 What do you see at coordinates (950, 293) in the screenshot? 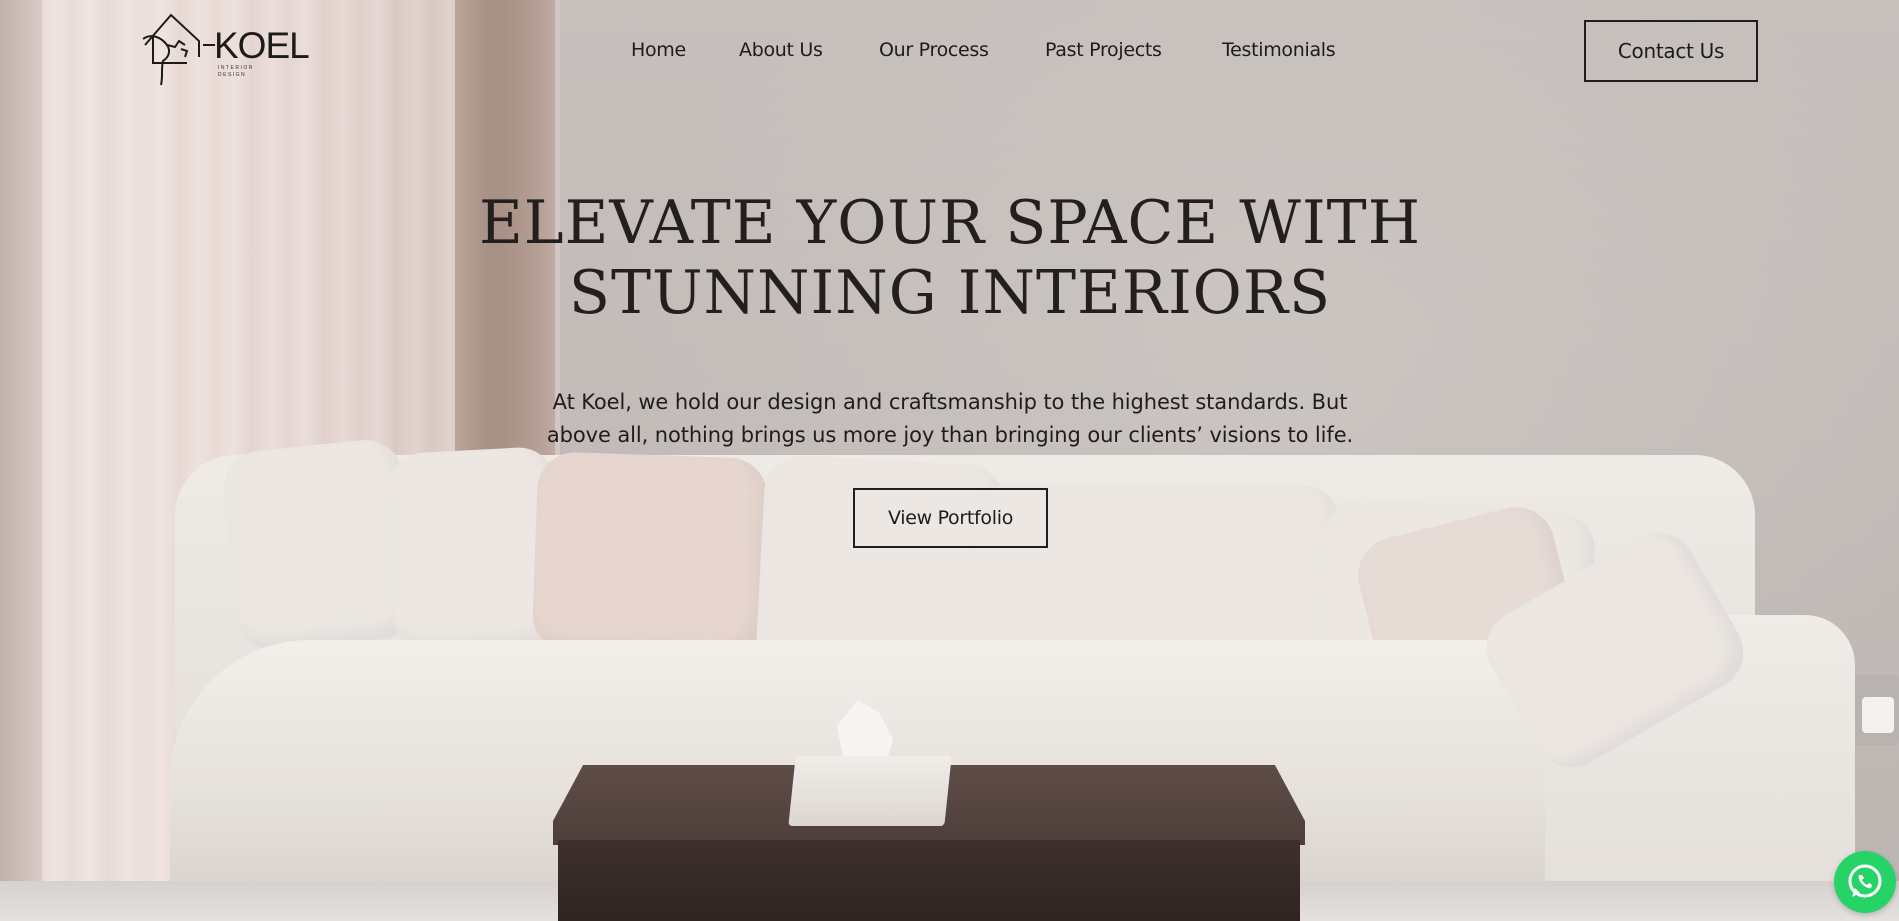
I see `hero-title-line-2: STUNNING INTERIORS` at bounding box center [950, 293].